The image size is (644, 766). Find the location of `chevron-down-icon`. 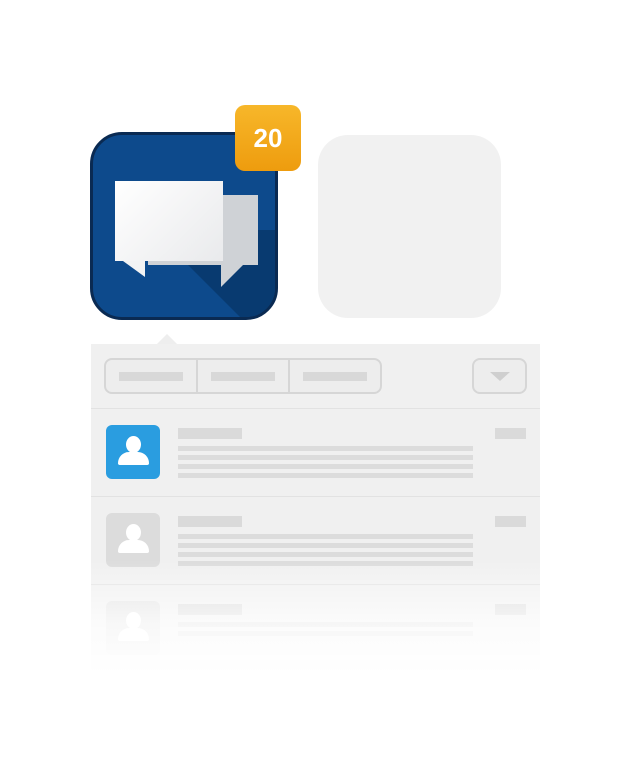

chevron-down-icon is located at coordinates (499, 376).